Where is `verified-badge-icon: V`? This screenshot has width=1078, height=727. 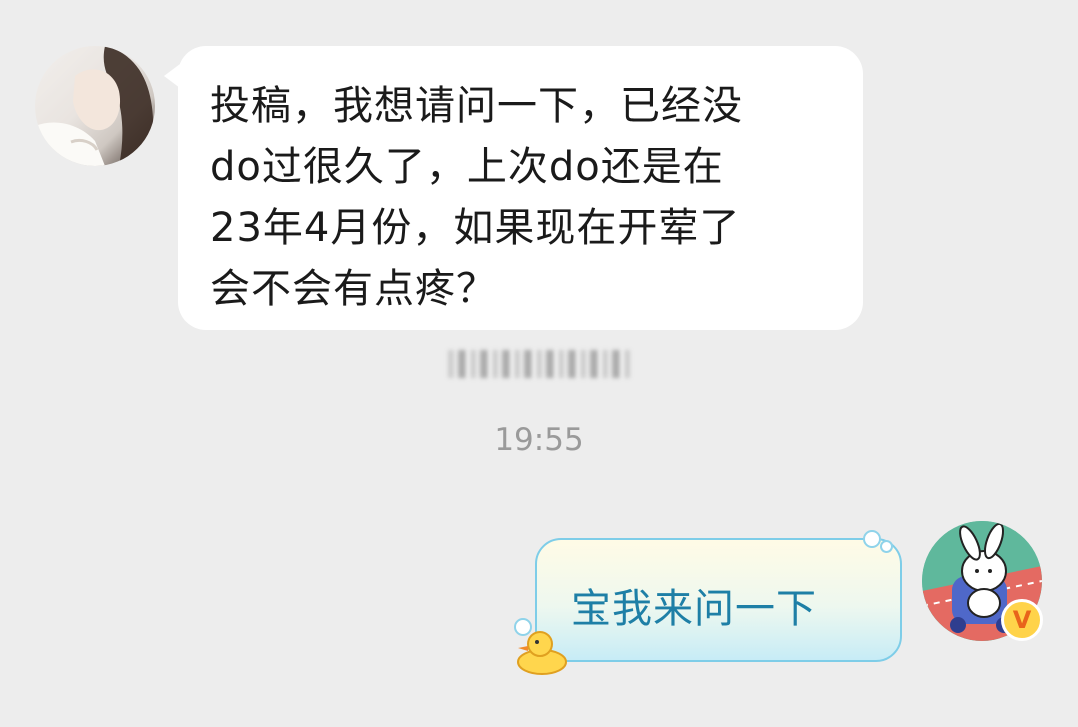 verified-badge-icon: V is located at coordinates (1022, 620).